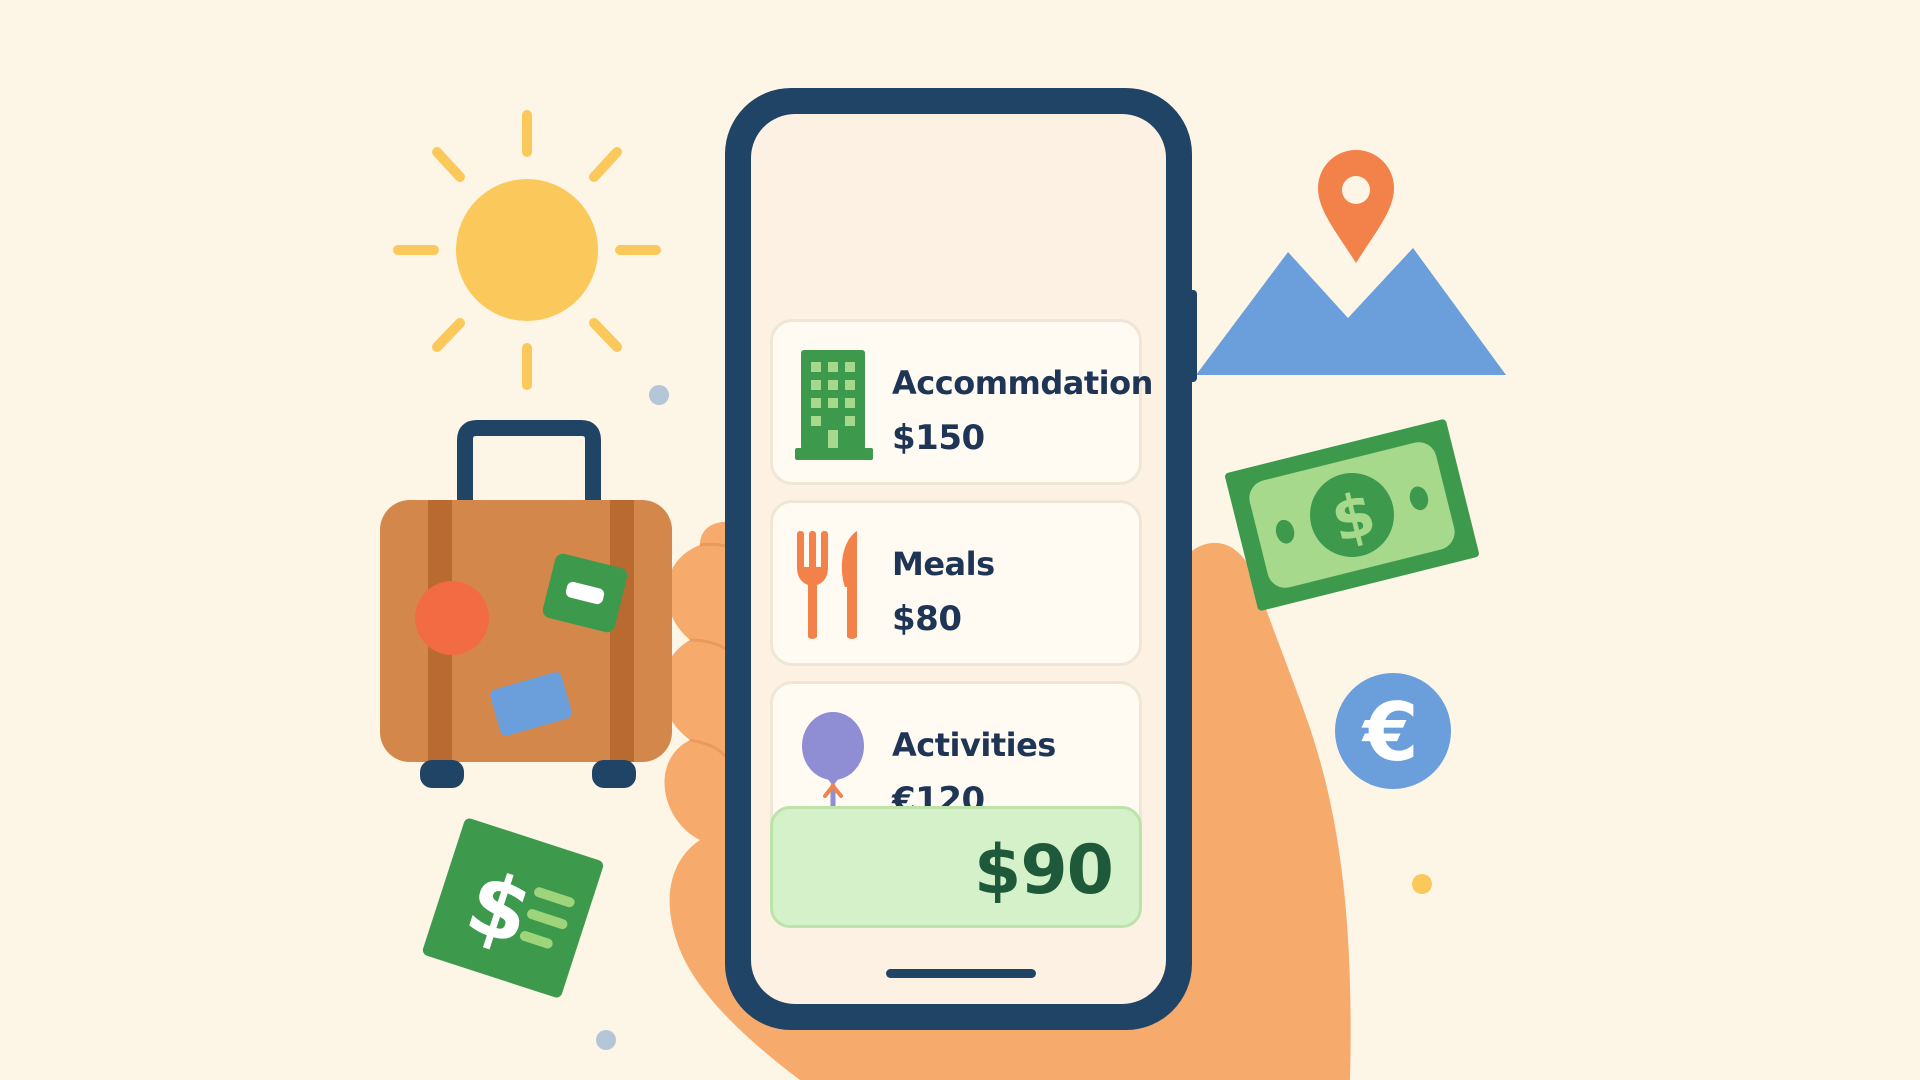 This screenshot has height=1080, width=1920. I want to click on hotel-building-icon, so click(834, 405).